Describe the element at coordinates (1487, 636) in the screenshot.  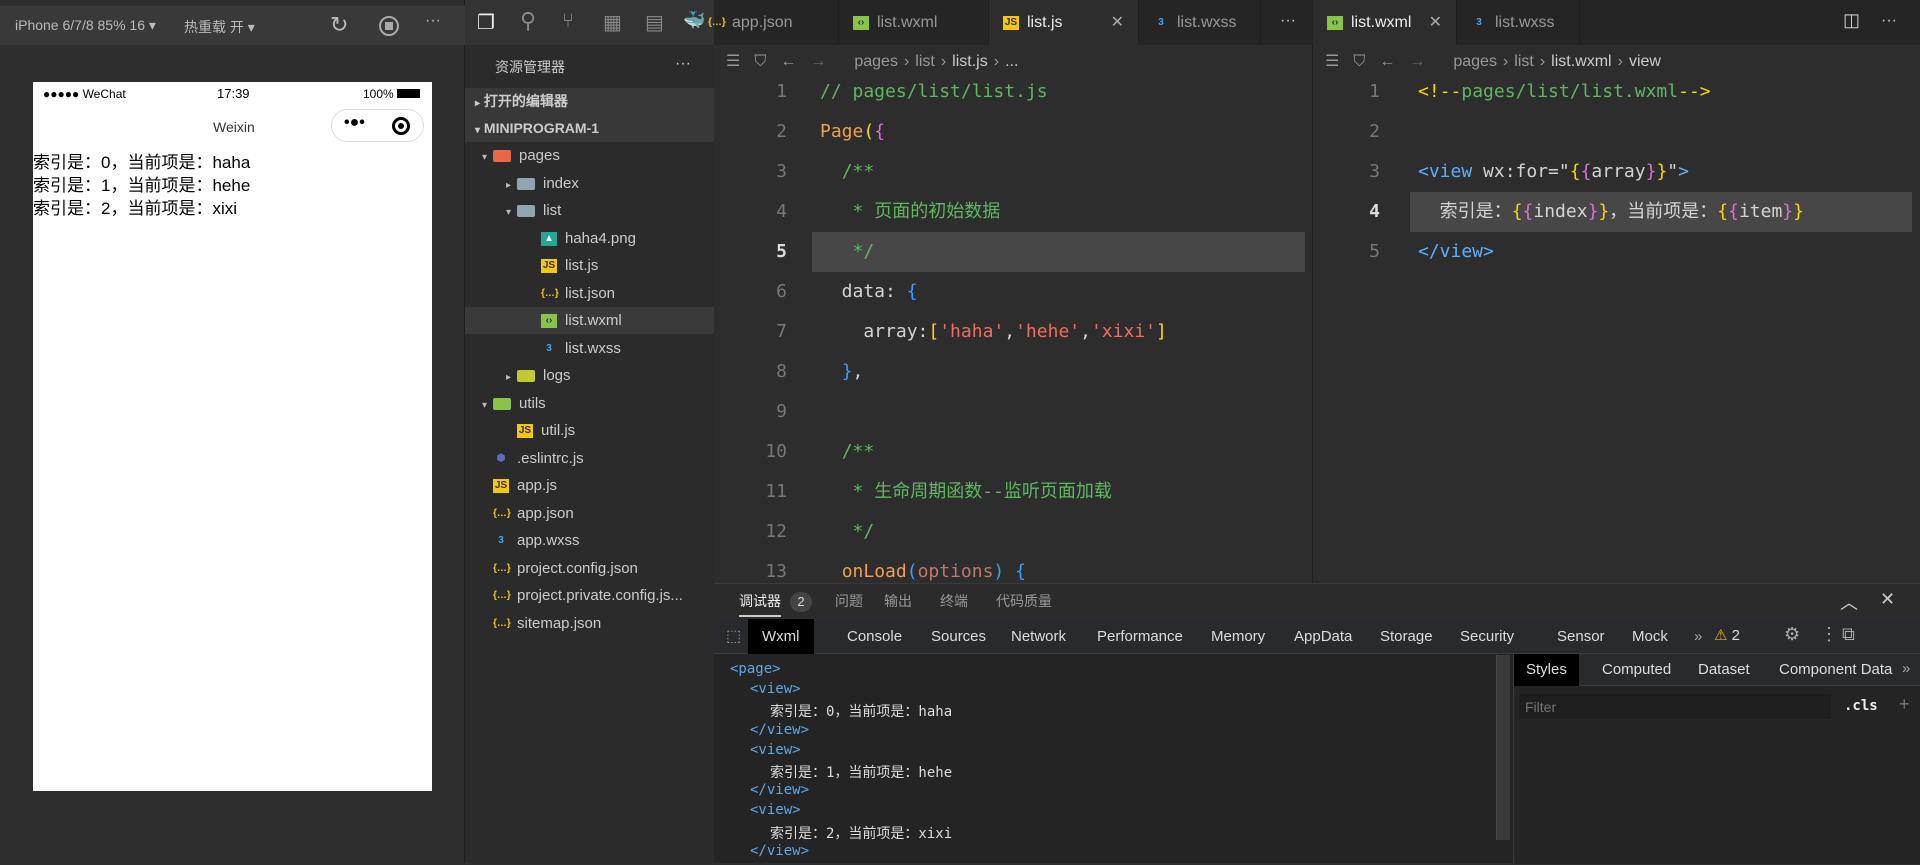
I see `devtools-tab-security: Security` at that location.